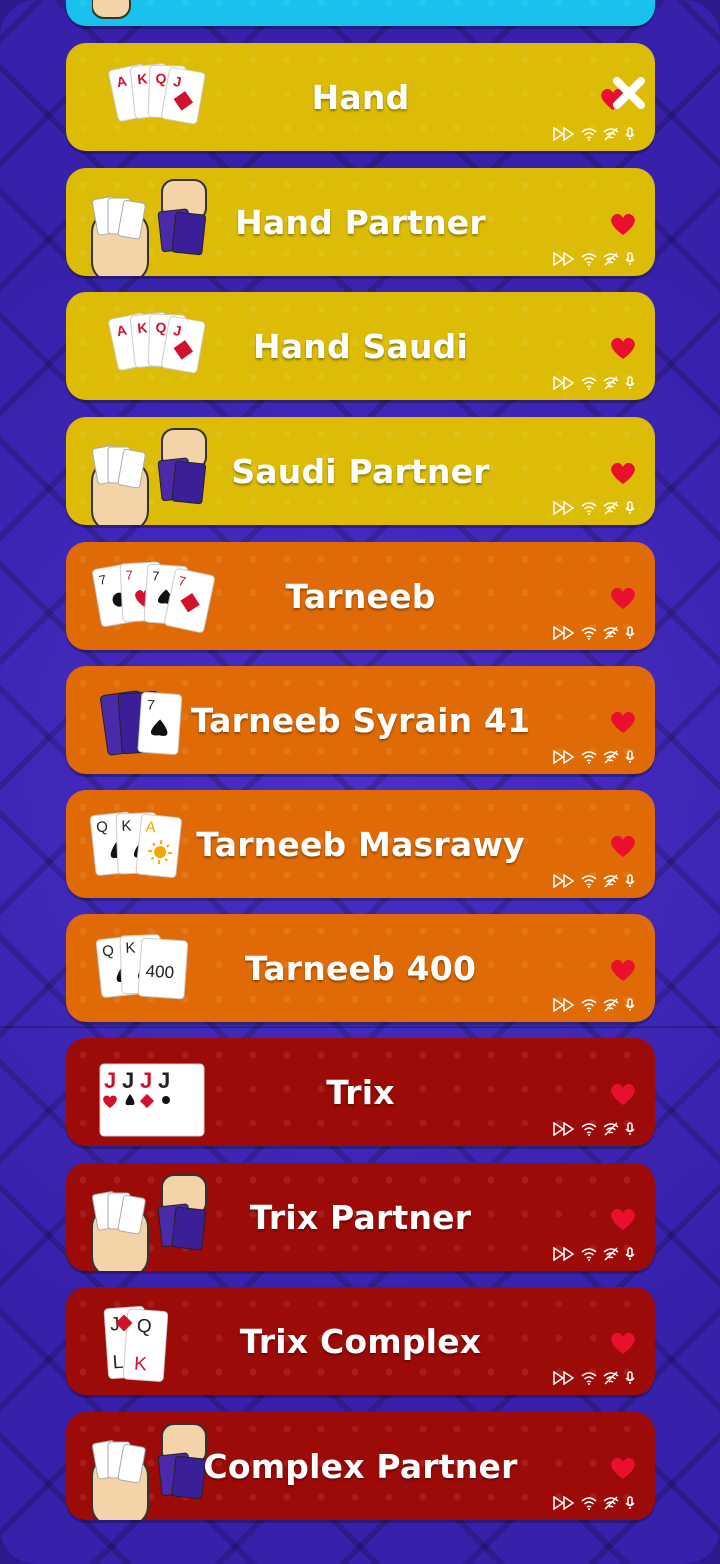  Describe the element at coordinates (360, 346) in the screenshot. I see `game-card-hand-saudi: A K Q J Hand Saudi` at that location.